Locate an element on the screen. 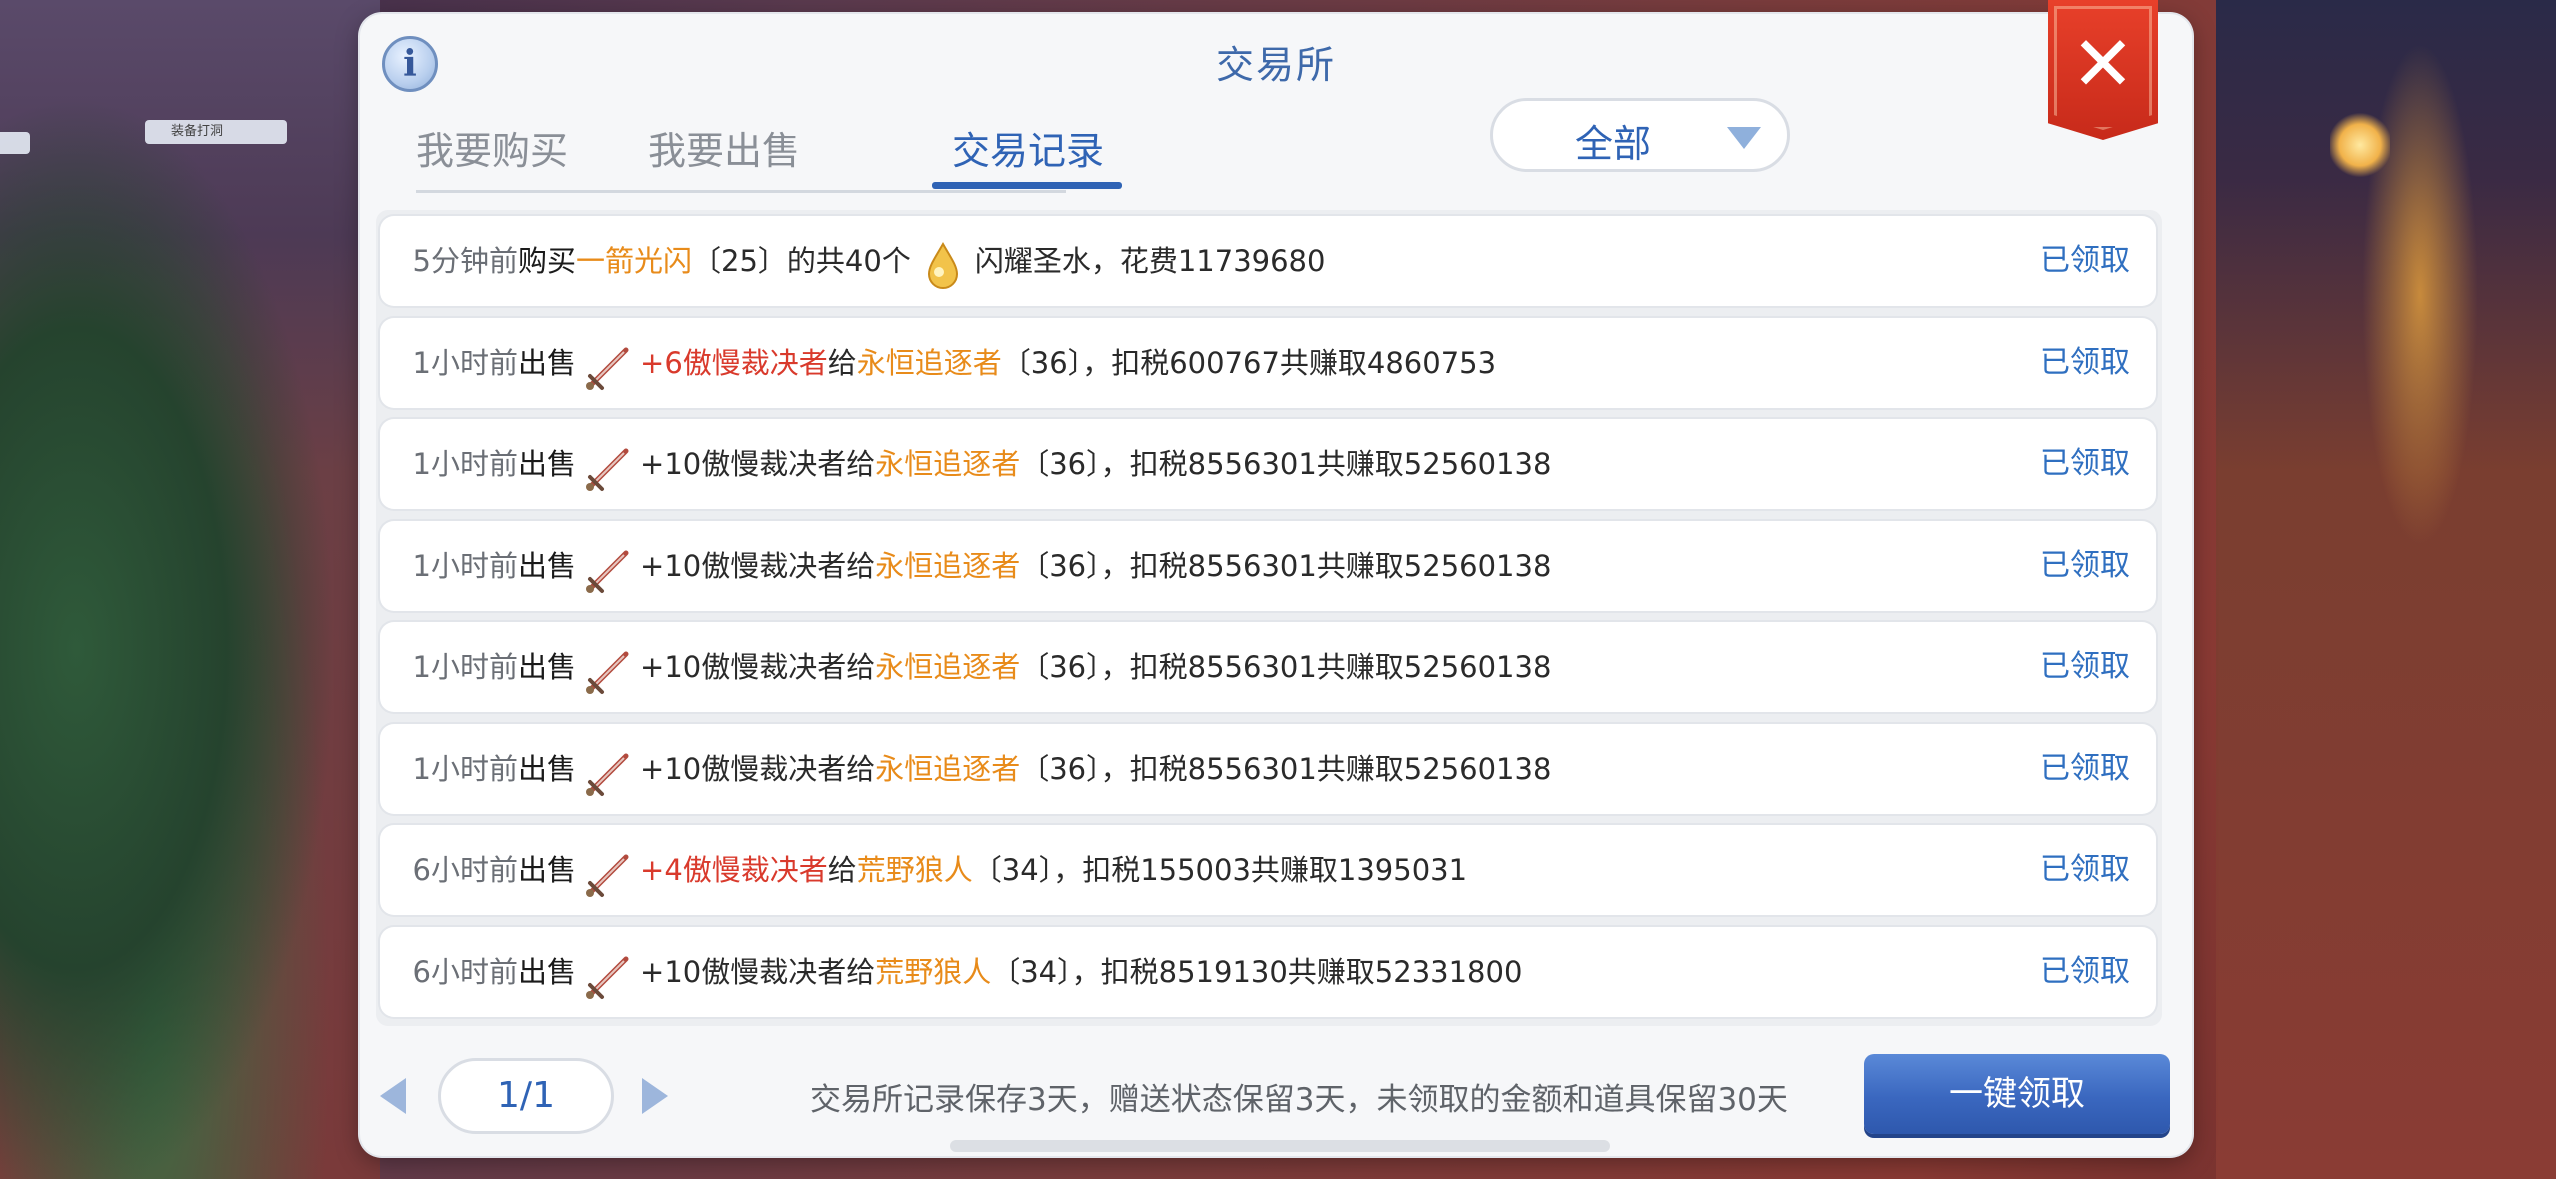  record-action: 购买 is located at coordinates (547, 261).